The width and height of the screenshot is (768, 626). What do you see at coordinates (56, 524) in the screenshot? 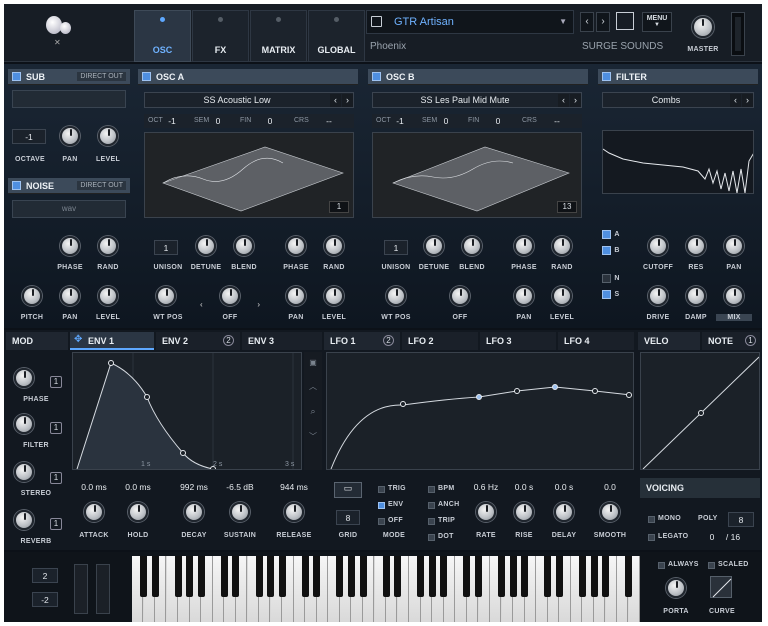
I see `mod-reverb-badge: 1` at bounding box center [56, 524].